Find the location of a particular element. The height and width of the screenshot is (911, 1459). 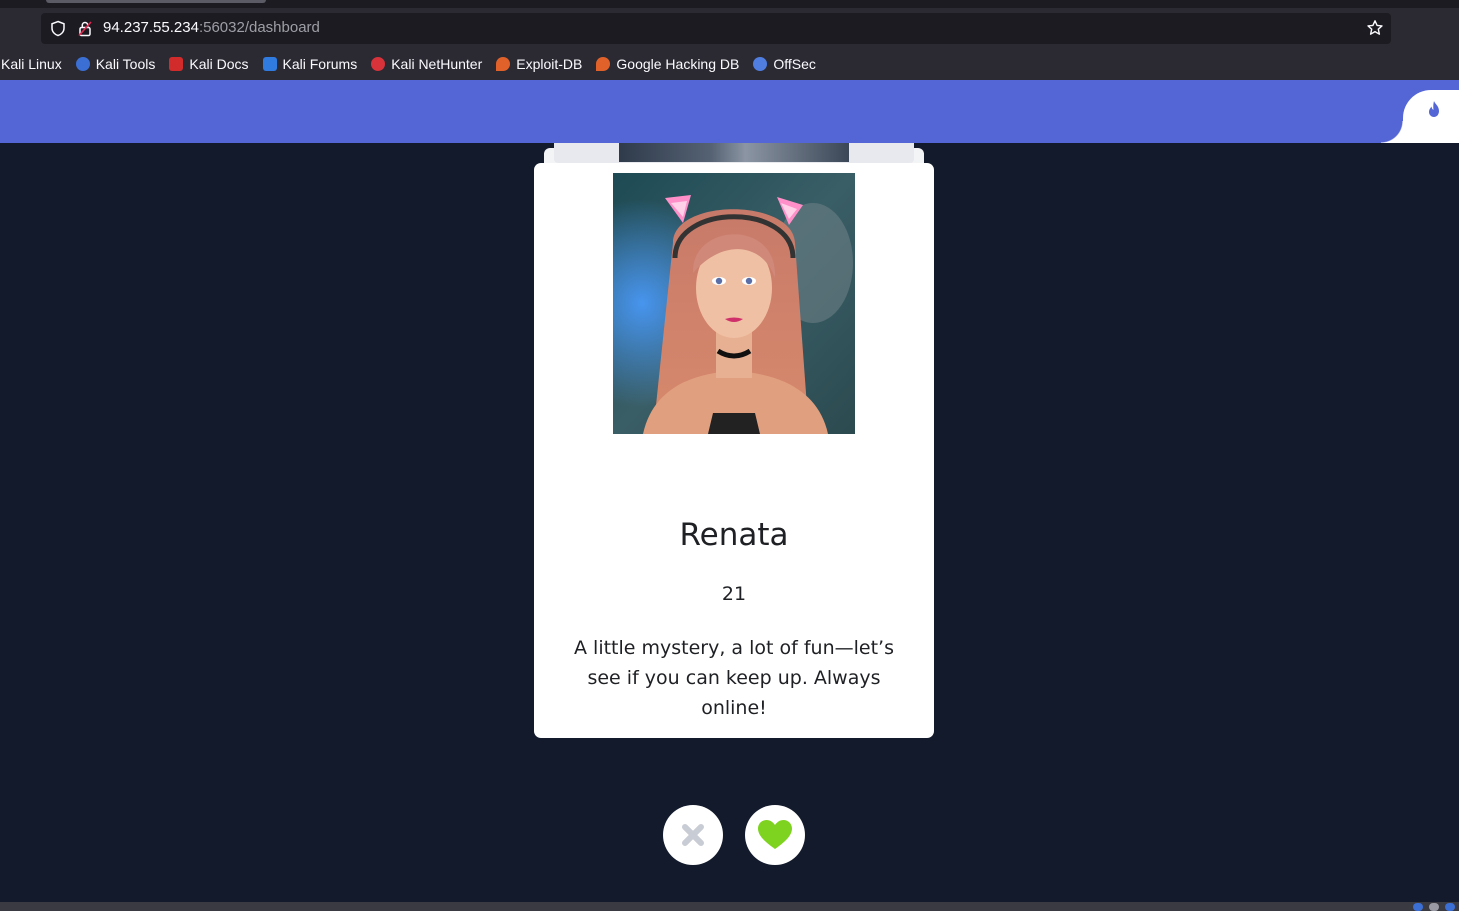

bookmark-label: OffSec is located at coordinates (794, 64).